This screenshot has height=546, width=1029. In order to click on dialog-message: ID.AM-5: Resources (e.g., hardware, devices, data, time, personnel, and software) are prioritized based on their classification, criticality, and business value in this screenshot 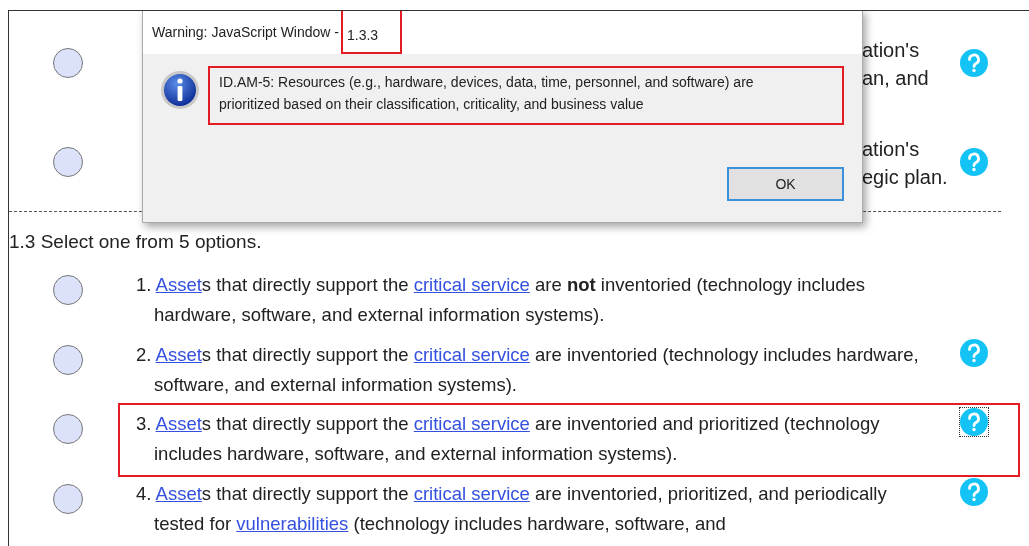, I will do `click(526, 95)`.